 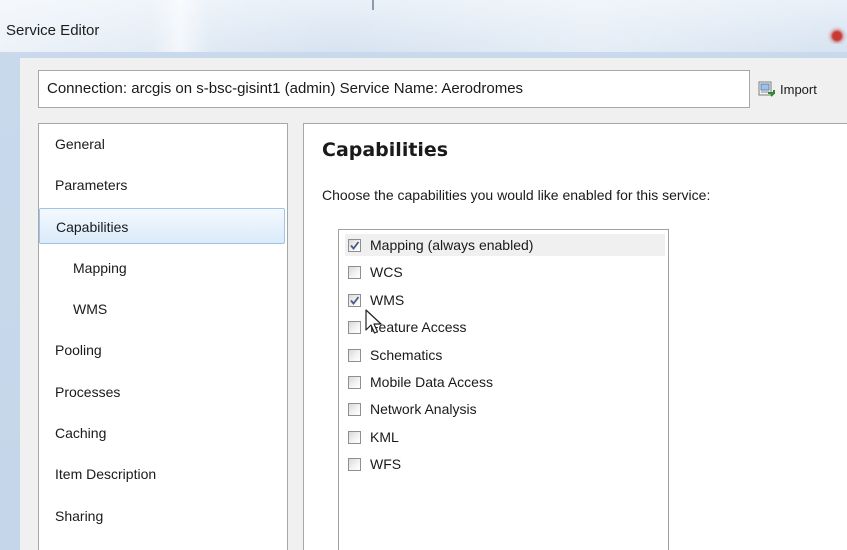 What do you see at coordinates (423, 26) in the screenshot?
I see `title-bar: Service Editor` at bounding box center [423, 26].